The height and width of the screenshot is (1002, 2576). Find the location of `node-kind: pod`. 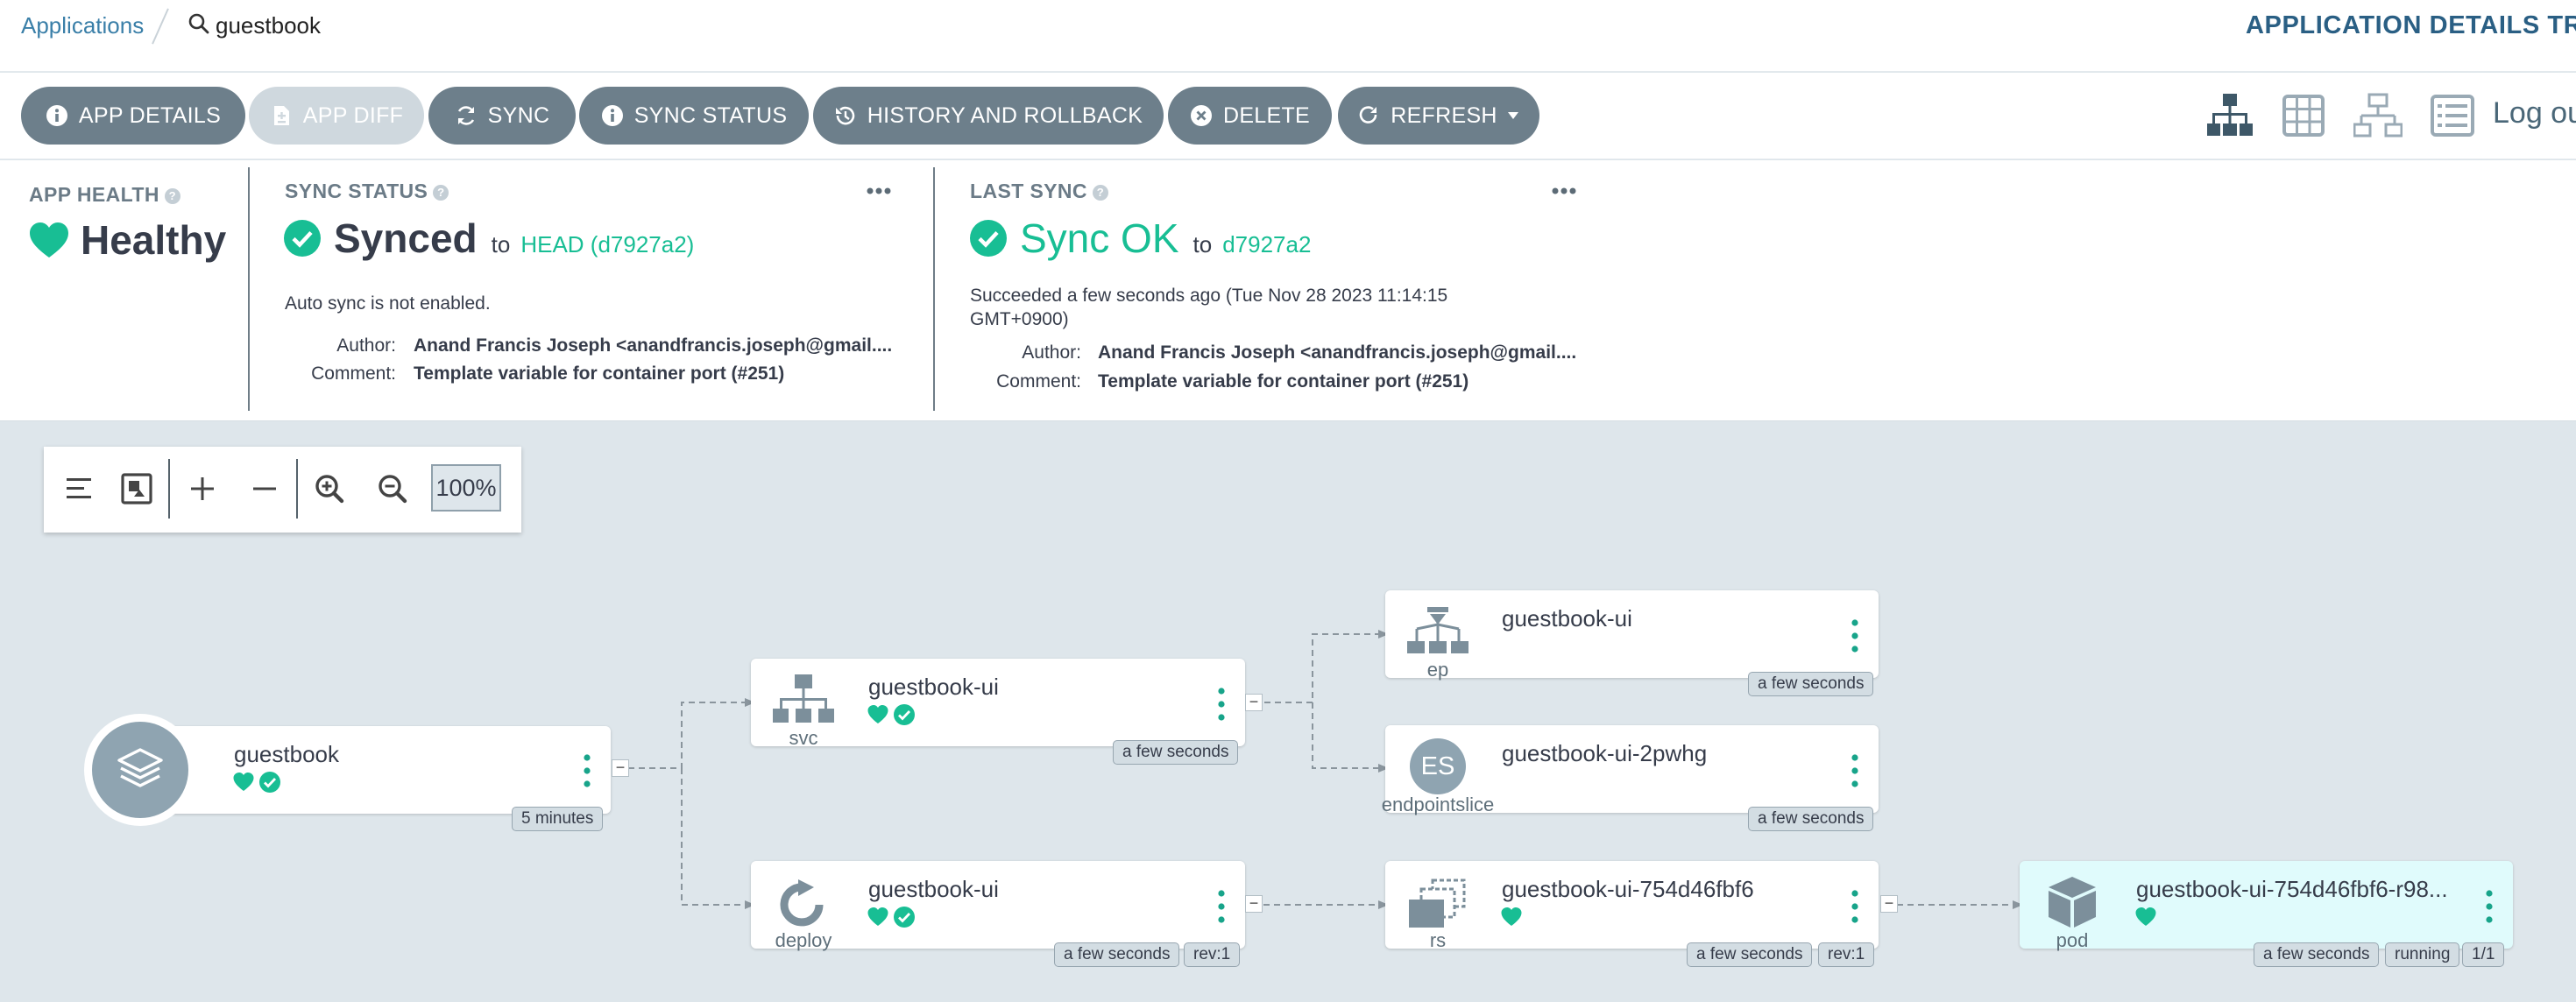

node-kind: pod is located at coordinates (2072, 940).